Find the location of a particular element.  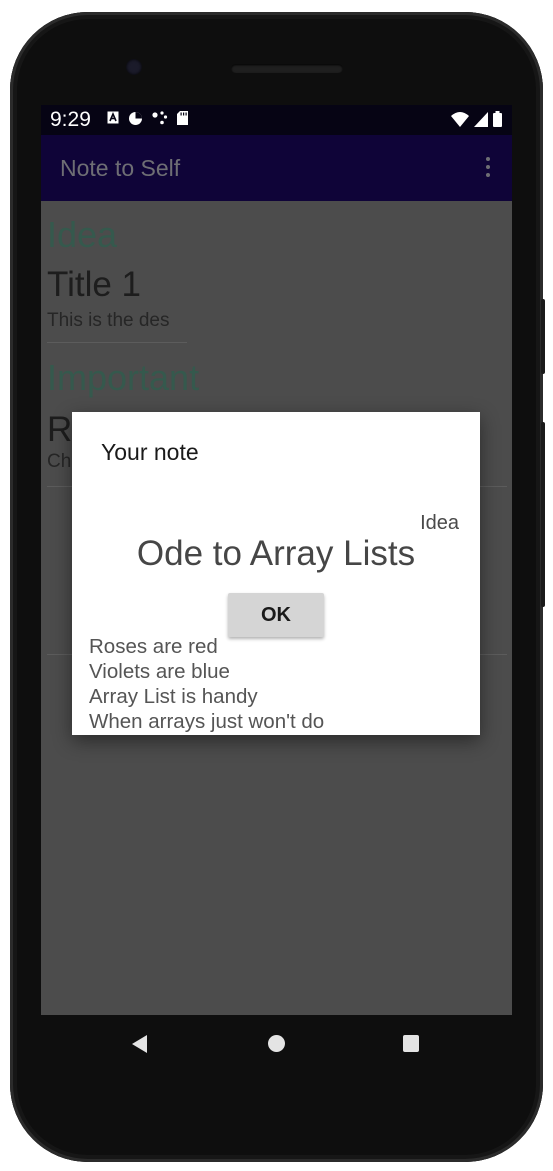

dialog-note-type: Idea is located at coordinates (439, 523).